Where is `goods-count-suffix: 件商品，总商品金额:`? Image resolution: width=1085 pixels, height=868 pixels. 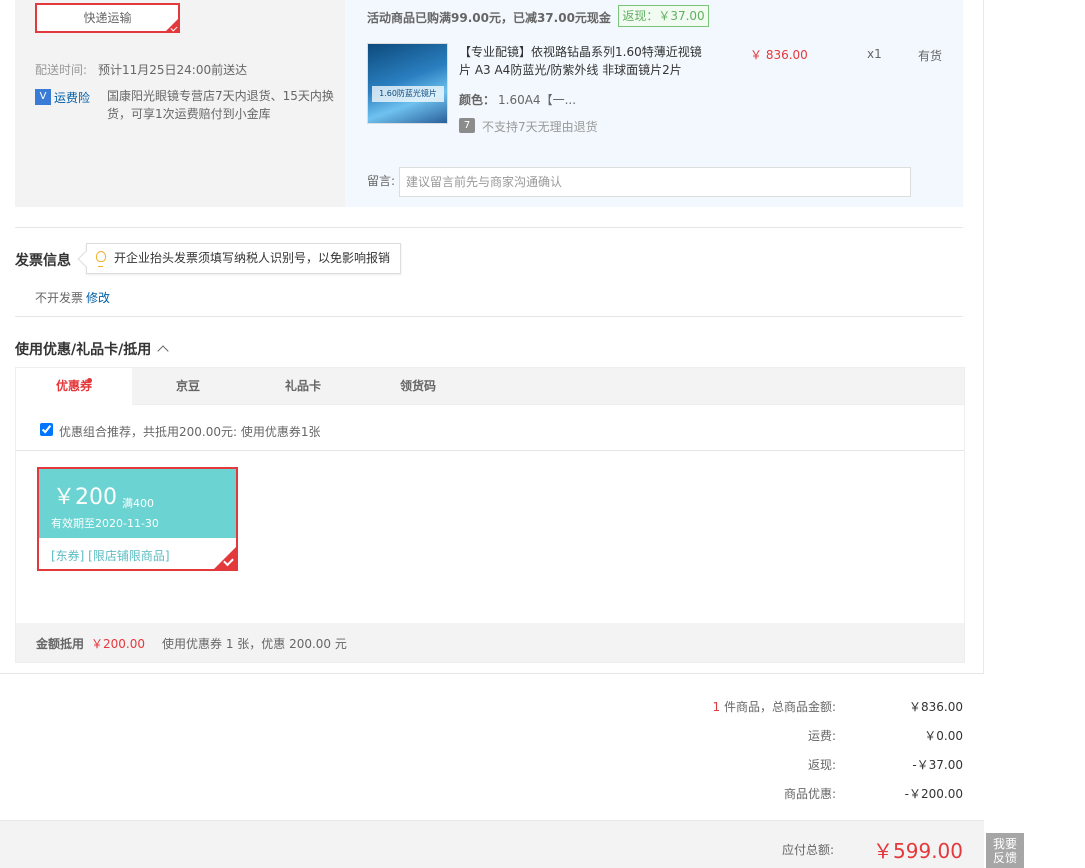 goods-count-suffix: 件商品，总商品金额: is located at coordinates (778, 707).